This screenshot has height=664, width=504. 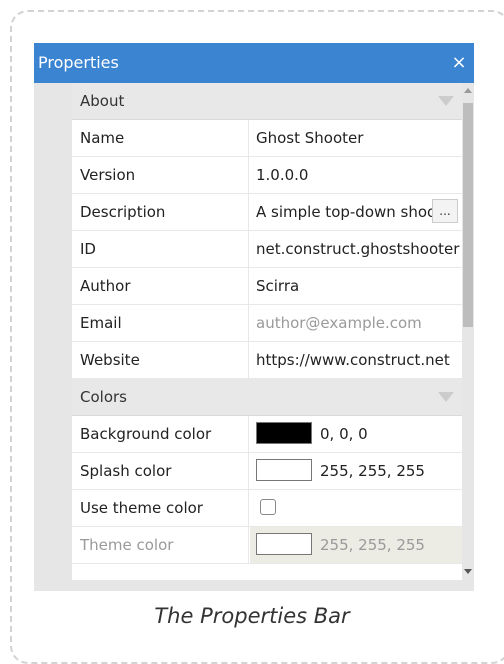 I want to click on property-row-splash-color: Splash color 255, 255, 255, so click(x=267, y=471).